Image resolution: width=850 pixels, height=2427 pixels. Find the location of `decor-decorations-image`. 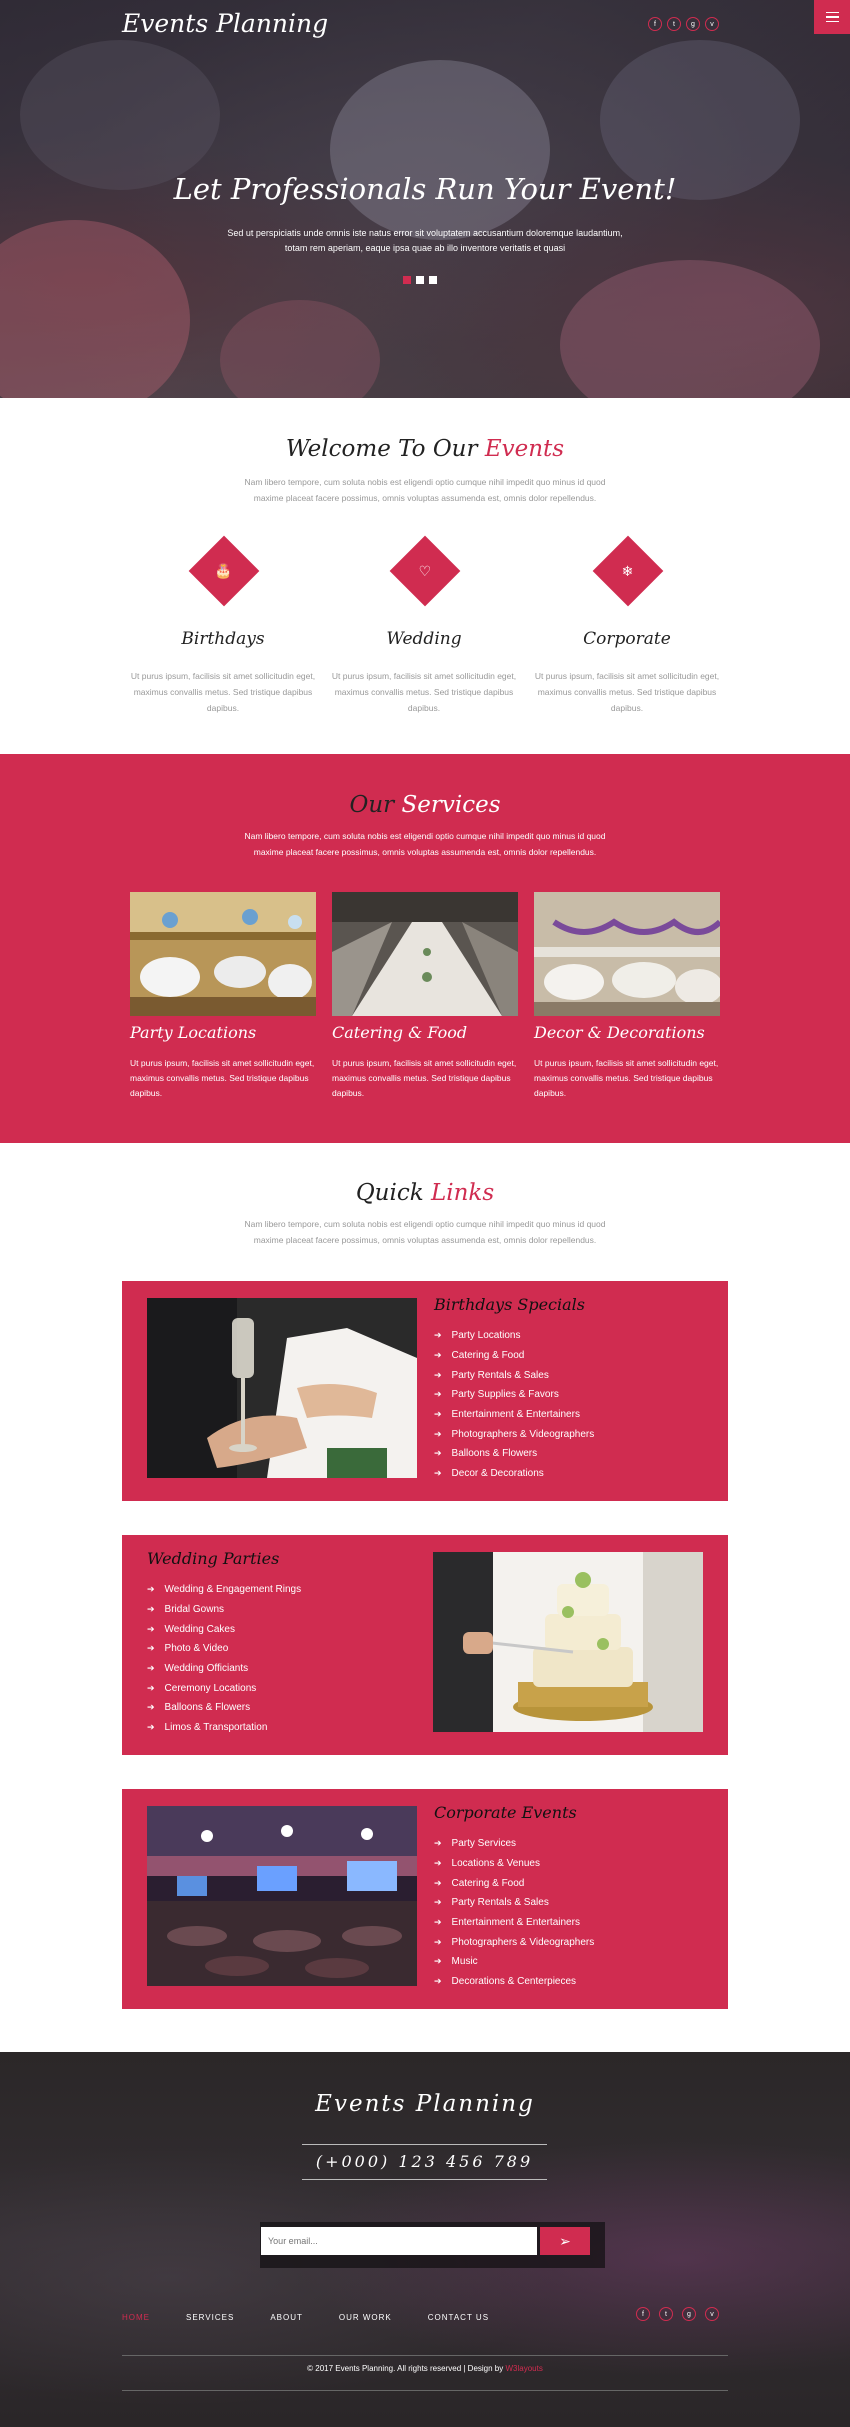

decor-decorations-image is located at coordinates (627, 954).